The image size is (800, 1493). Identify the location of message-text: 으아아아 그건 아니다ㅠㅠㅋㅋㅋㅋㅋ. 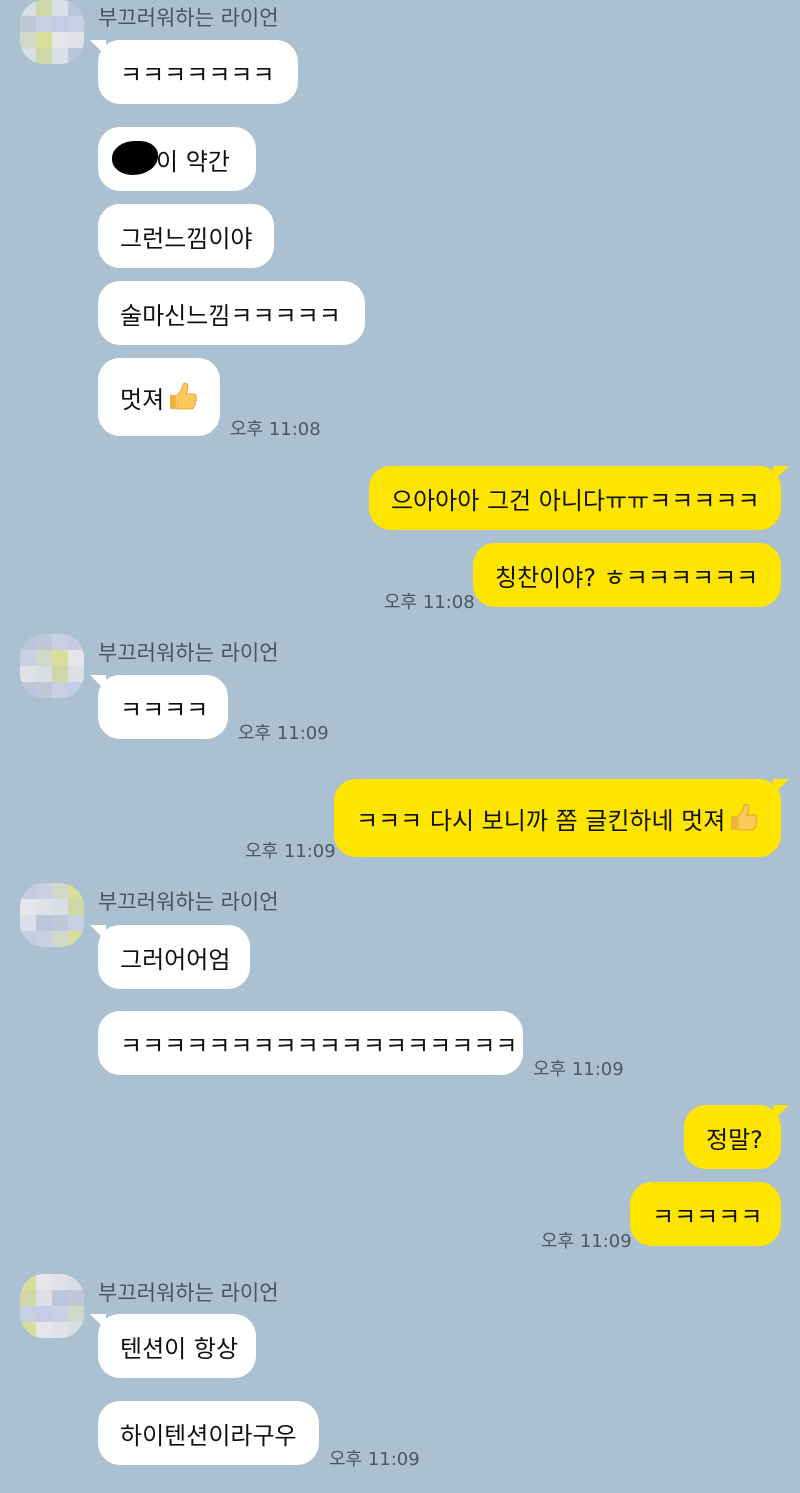
(575, 500).